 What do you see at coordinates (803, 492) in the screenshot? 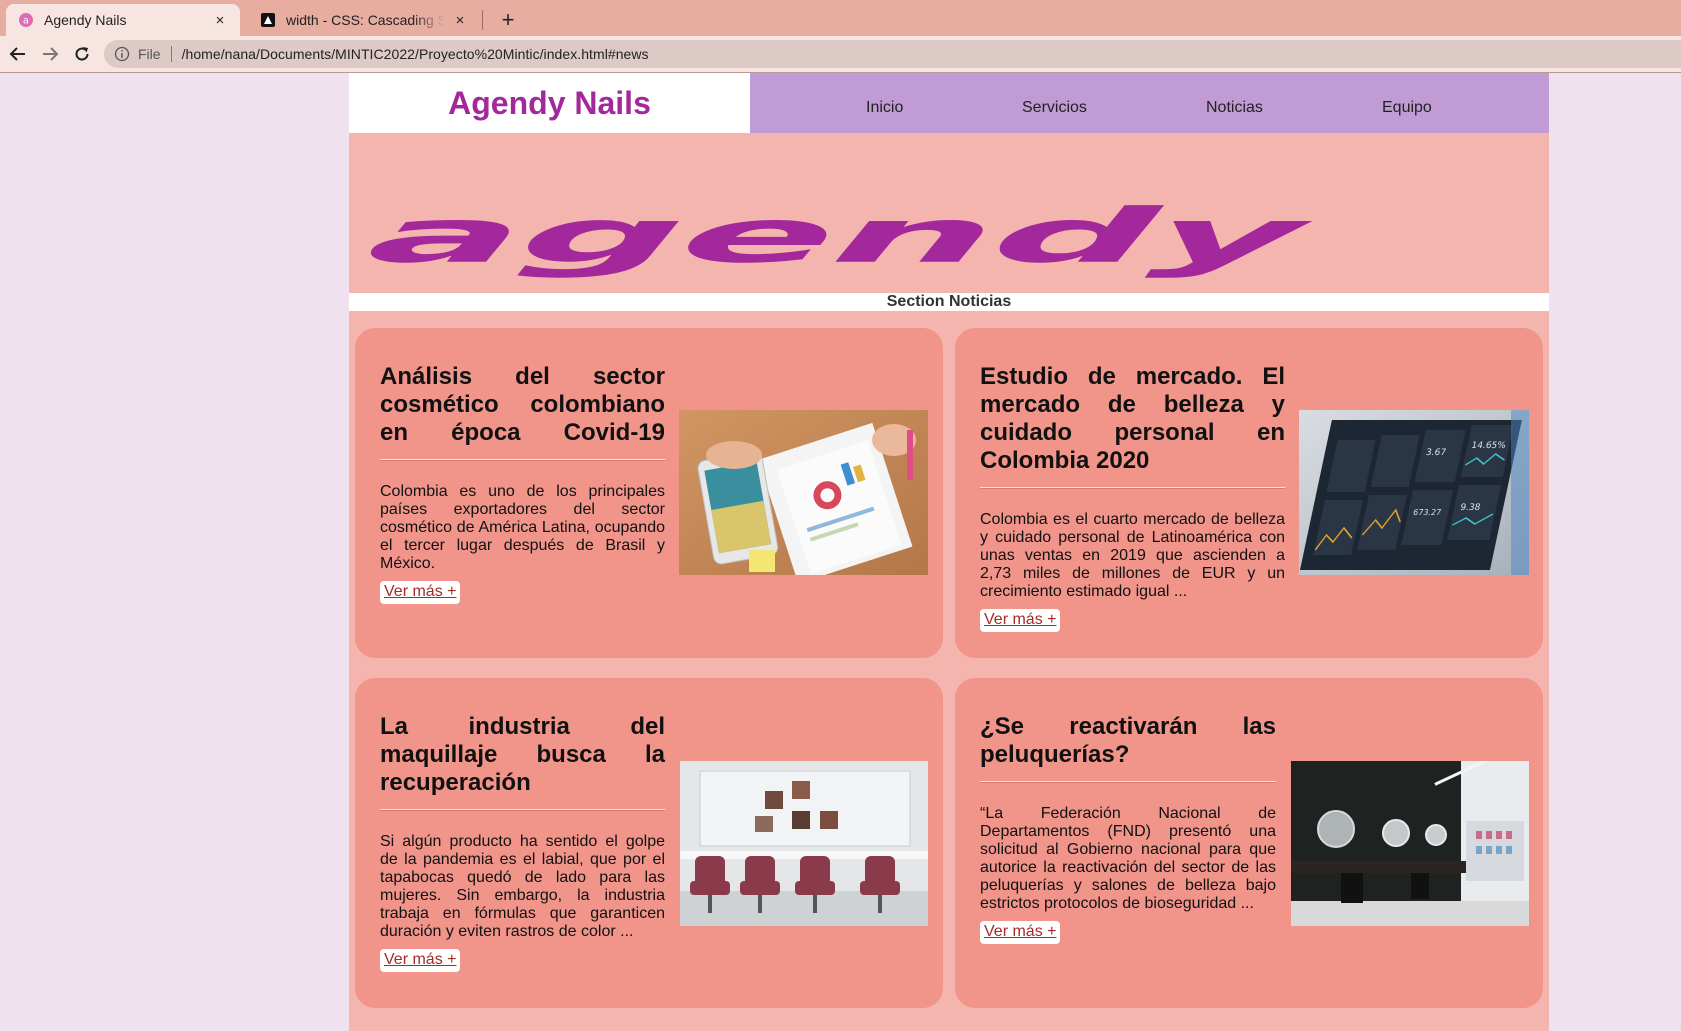
I see `desk-charts-photo` at bounding box center [803, 492].